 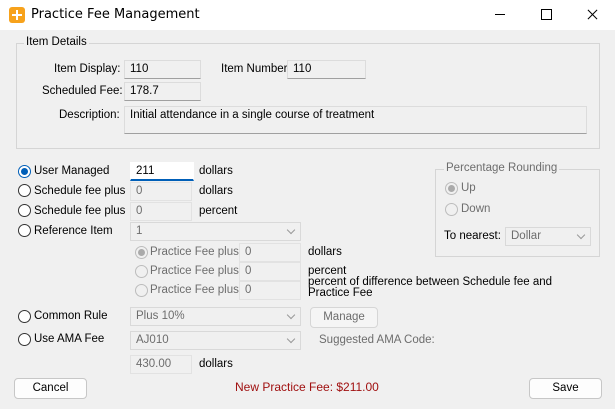 I want to click on reference-item-radio, so click(x=24, y=230).